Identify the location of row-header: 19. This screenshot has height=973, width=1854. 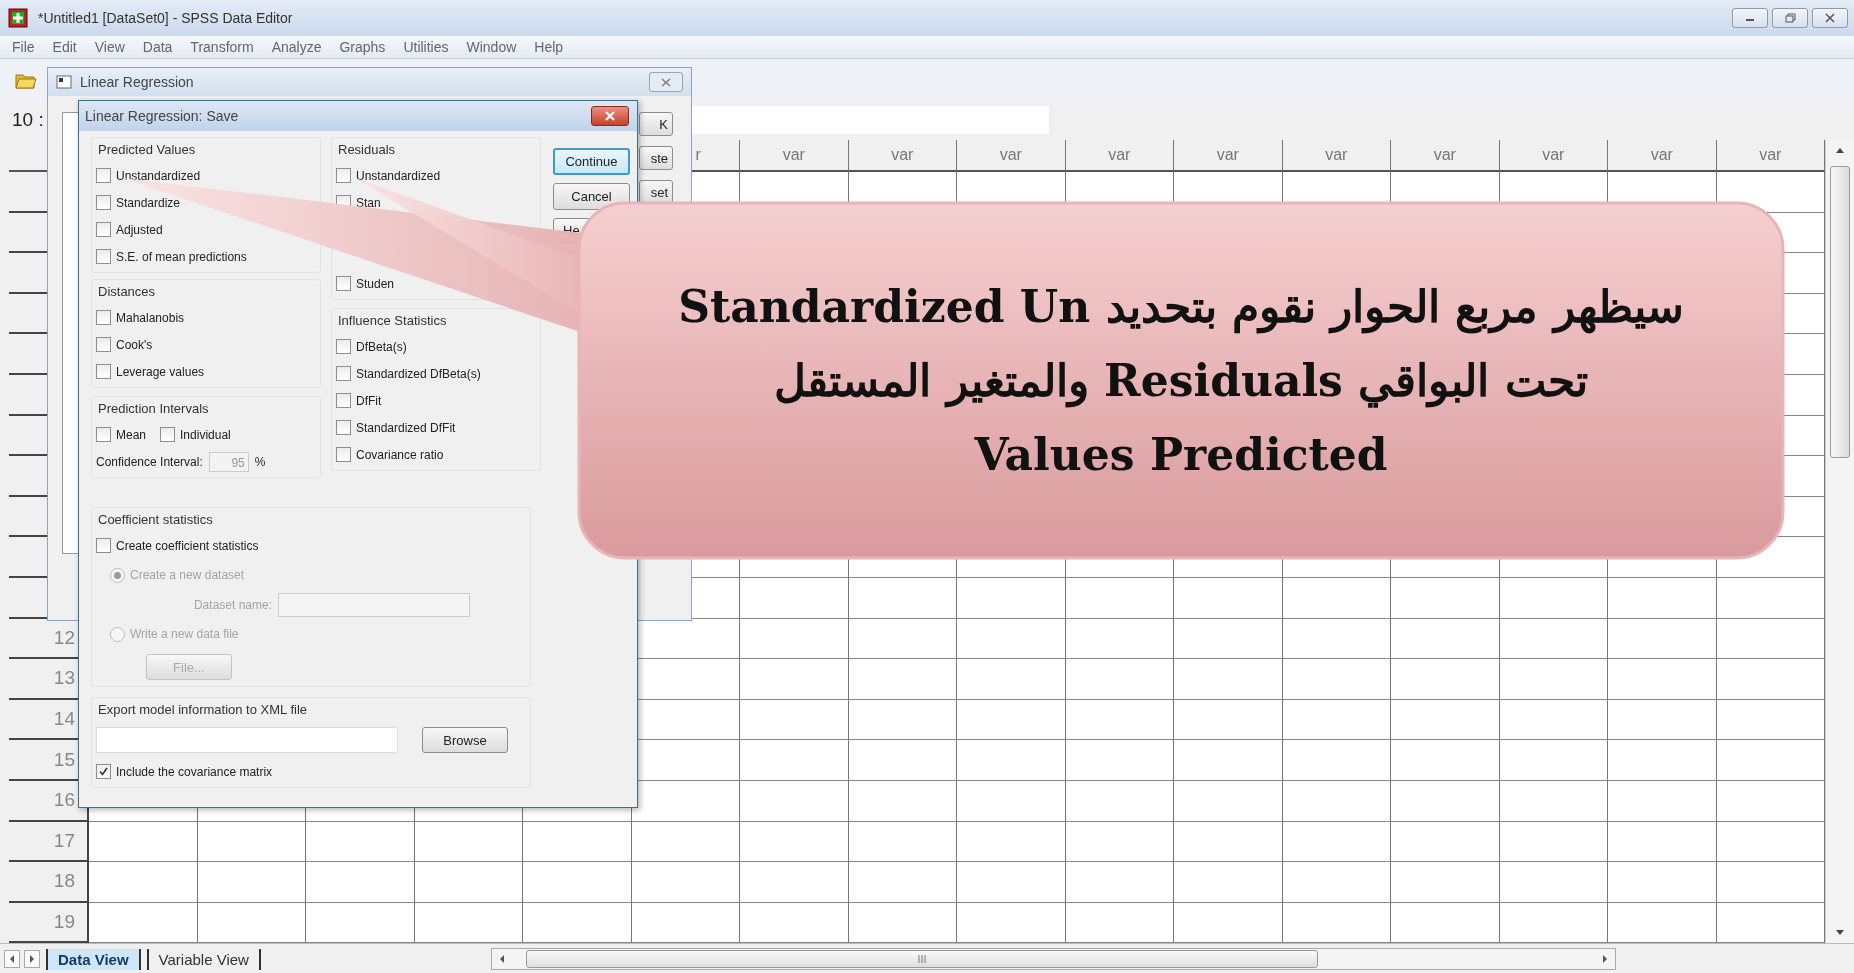
(49, 923).